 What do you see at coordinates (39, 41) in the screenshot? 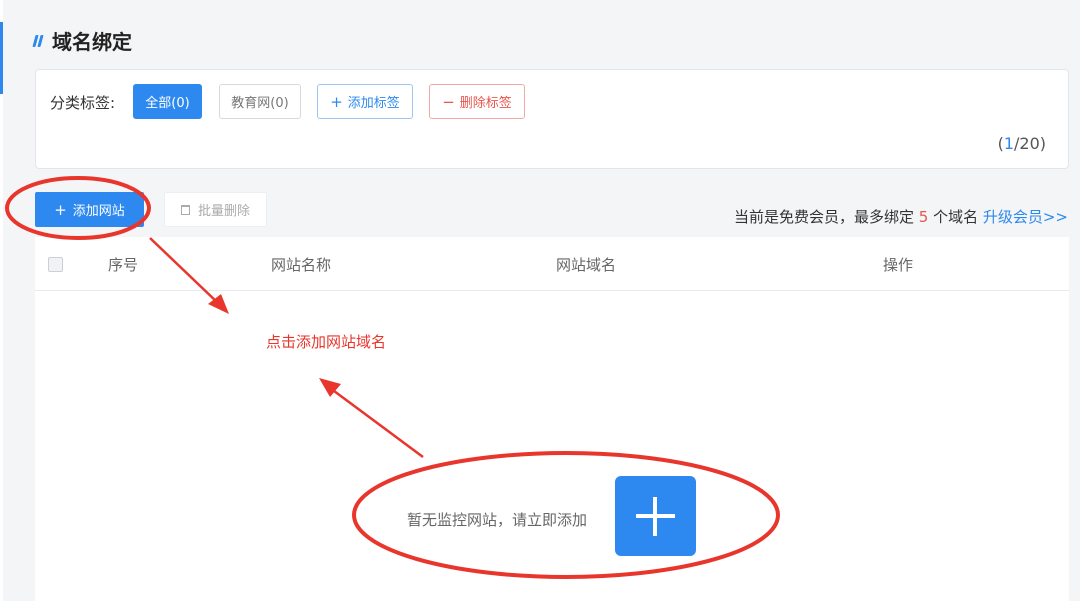
I see `title-marker-icon` at bounding box center [39, 41].